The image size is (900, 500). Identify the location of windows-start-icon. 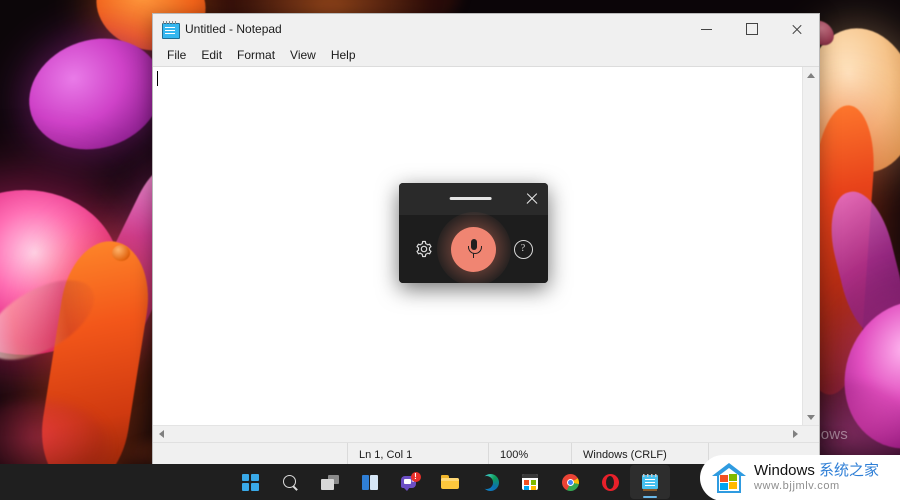
(250, 482).